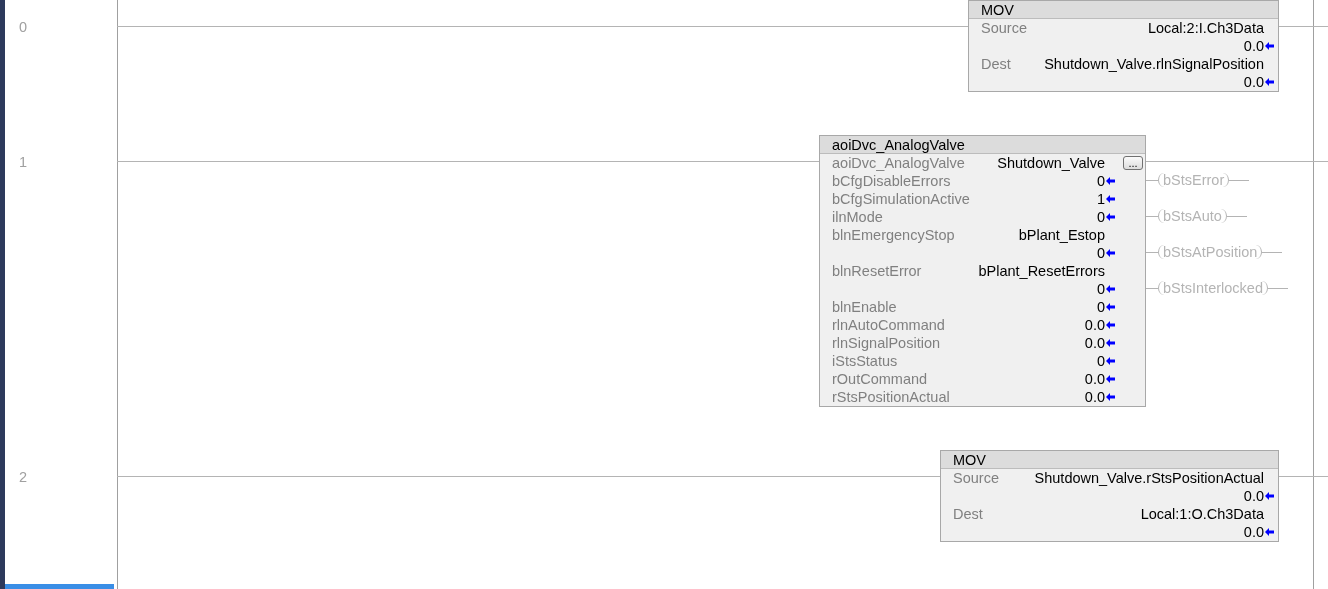 The width and height of the screenshot is (1328, 589). What do you see at coordinates (886, 343) in the screenshot?
I see `parameter-label: rlnSignalPosition` at bounding box center [886, 343].